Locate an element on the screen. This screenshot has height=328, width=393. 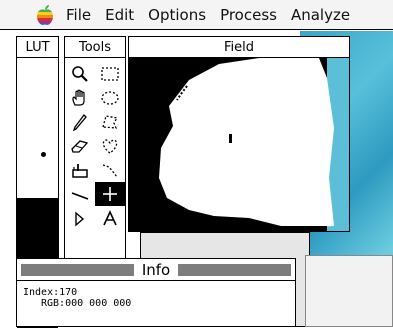
eraser-tool-icon is located at coordinates (80, 146).